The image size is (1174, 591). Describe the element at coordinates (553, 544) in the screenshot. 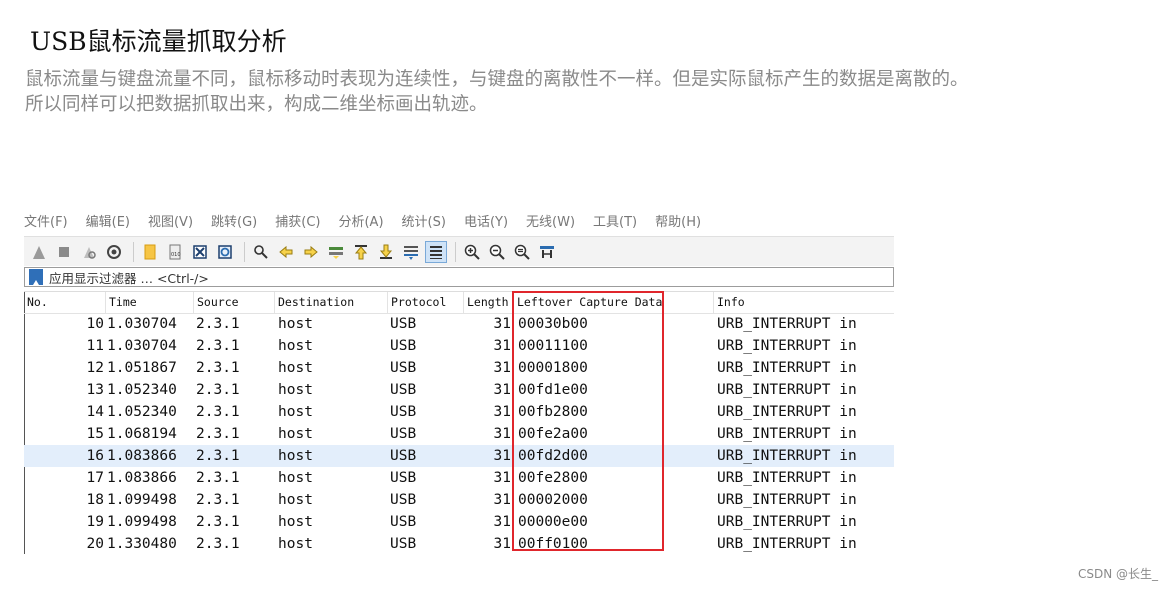

I see `cell-leftover-data: 00ff0100` at that location.